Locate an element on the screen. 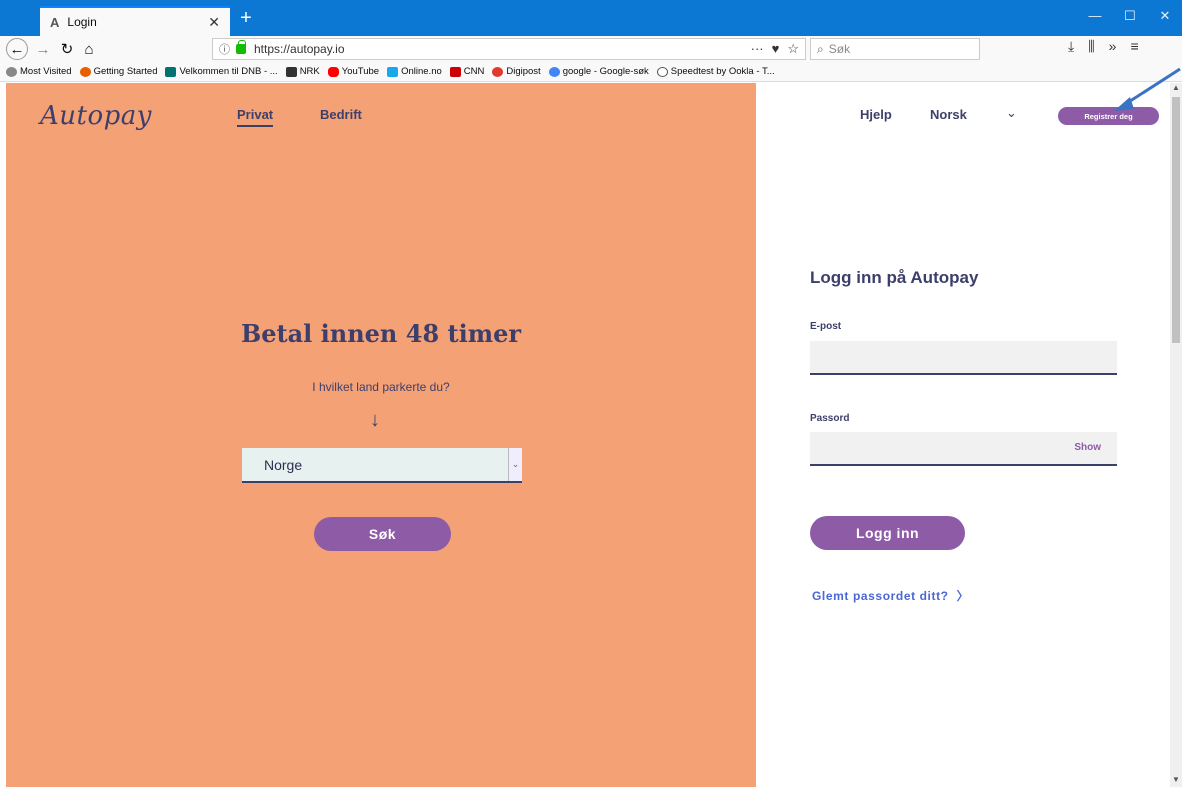 The image size is (1182, 787). forgot-password-link: Glemt passordet ditt? 〉 is located at coordinates (890, 595).